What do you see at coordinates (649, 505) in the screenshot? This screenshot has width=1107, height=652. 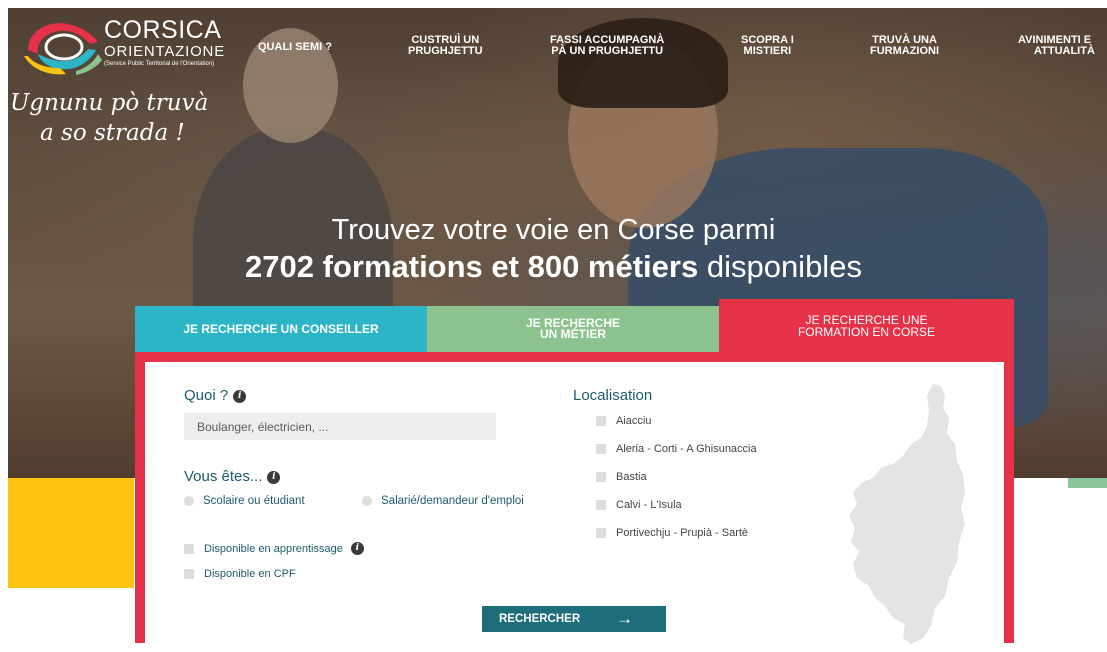 I see `location-label: Calvi - L'Isula` at bounding box center [649, 505].